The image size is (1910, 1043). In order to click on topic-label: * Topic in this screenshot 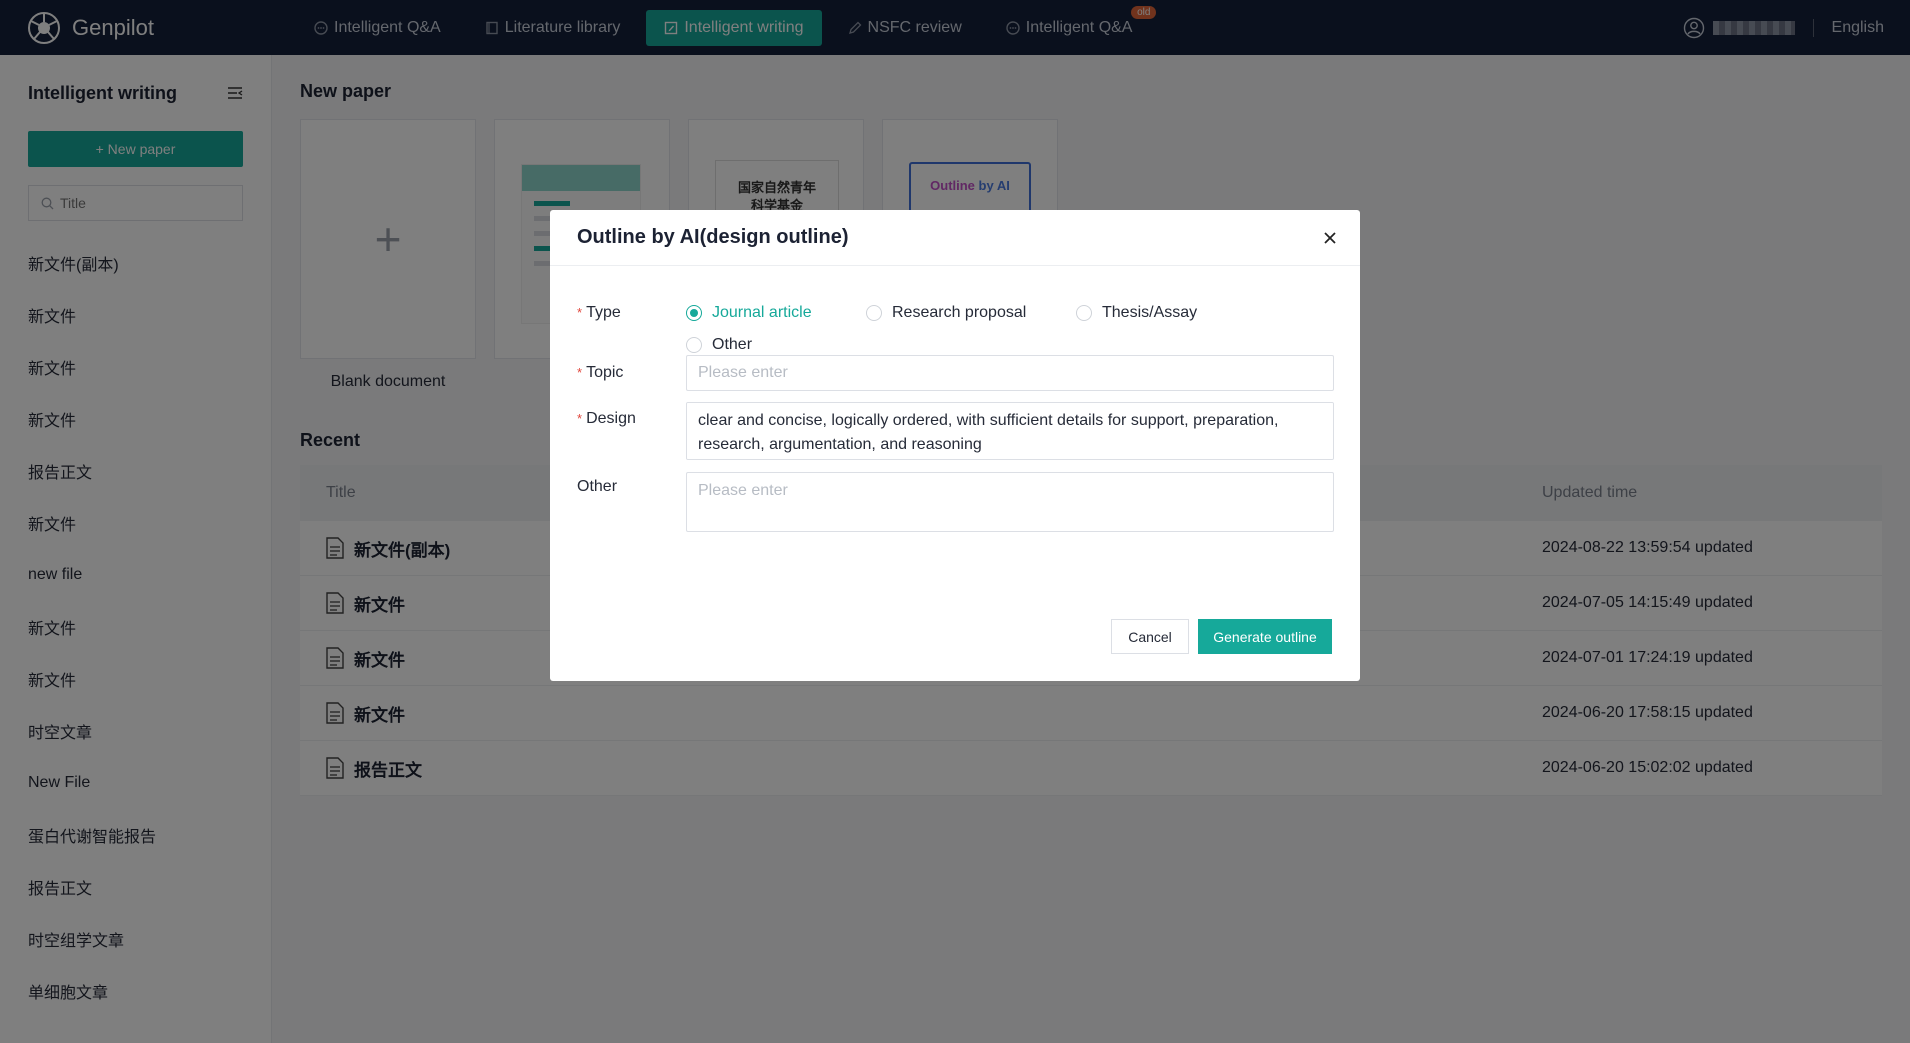, I will do `click(631, 373)`.